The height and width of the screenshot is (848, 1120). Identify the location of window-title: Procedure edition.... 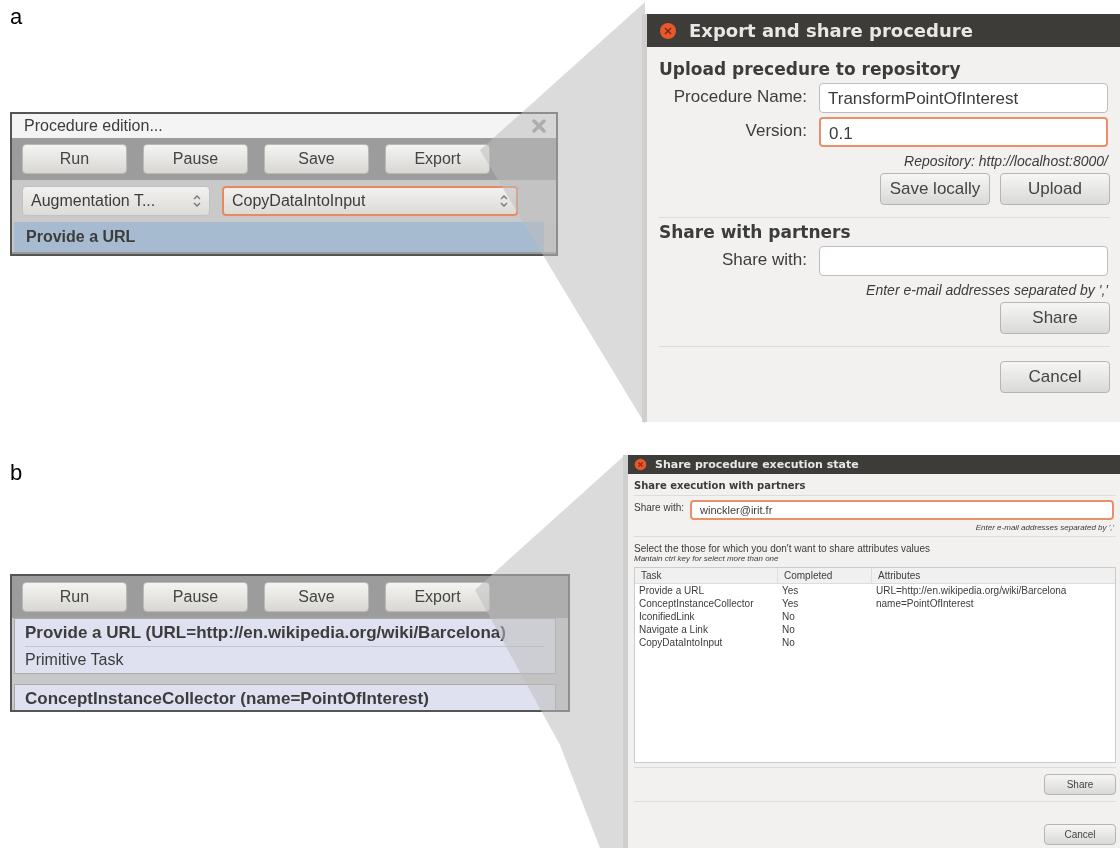
(93, 126).